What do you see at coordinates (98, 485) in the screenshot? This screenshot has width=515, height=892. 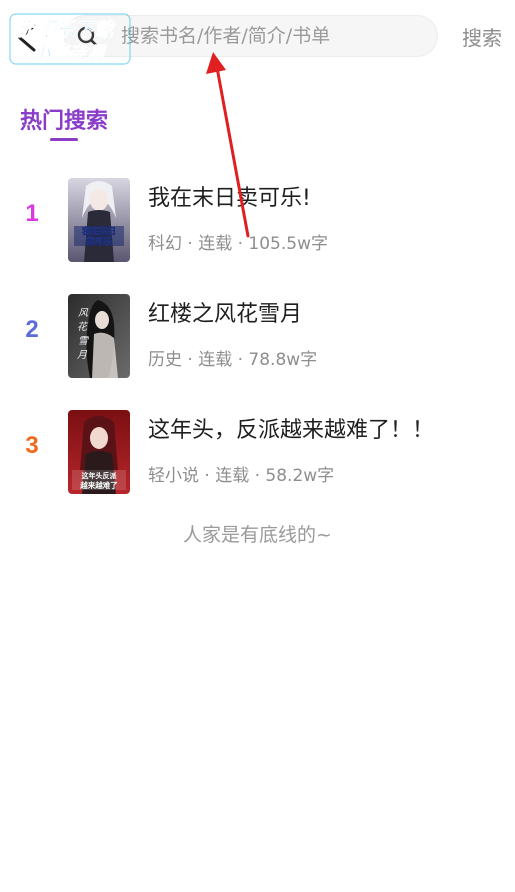 I see `svg-text: 越来越难了` at bounding box center [98, 485].